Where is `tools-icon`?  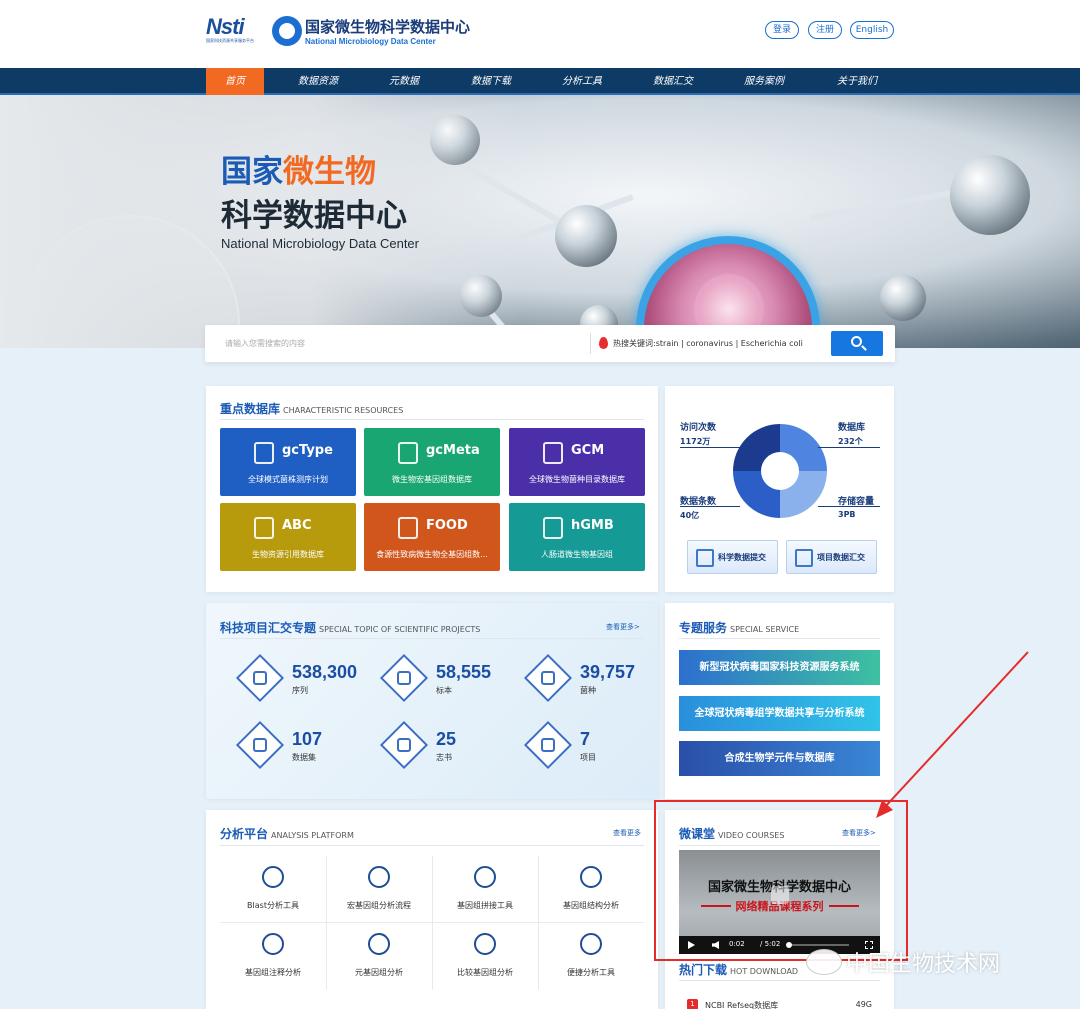 tools-icon is located at coordinates (591, 944).